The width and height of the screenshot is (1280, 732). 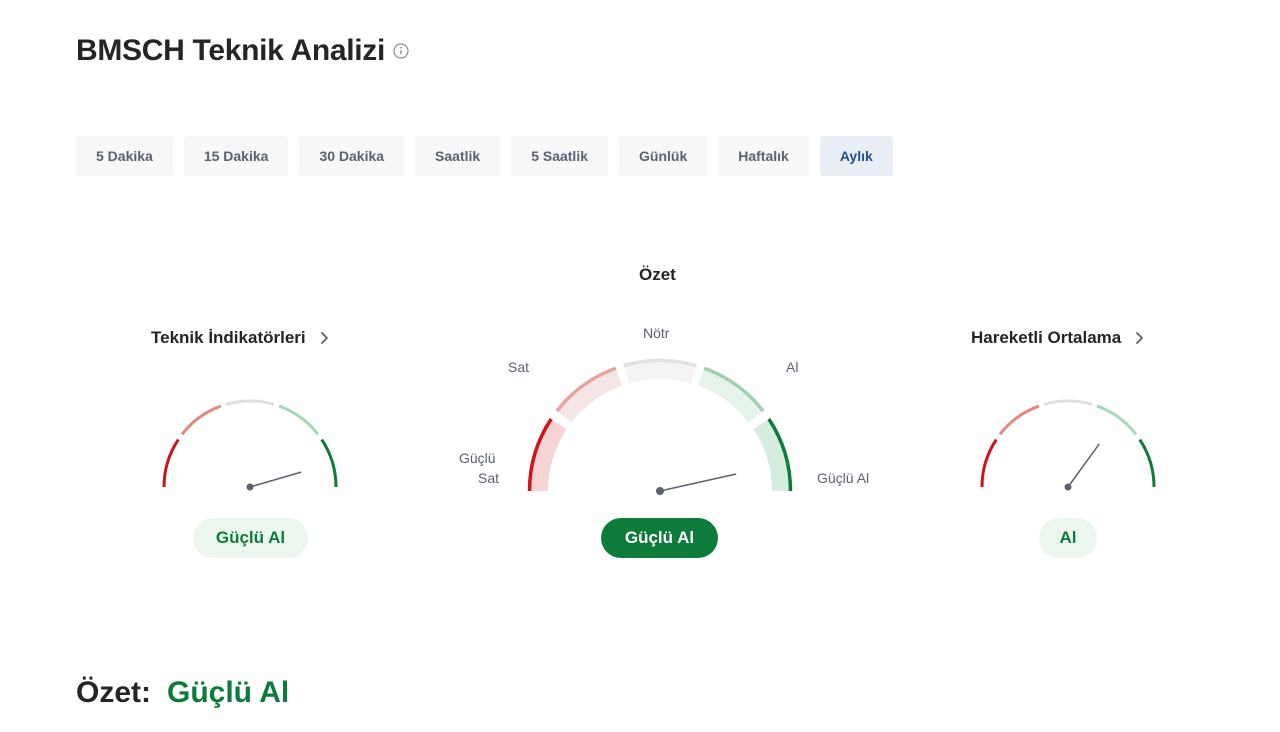 I want to click on gauge-band-buy, so click(x=731, y=394).